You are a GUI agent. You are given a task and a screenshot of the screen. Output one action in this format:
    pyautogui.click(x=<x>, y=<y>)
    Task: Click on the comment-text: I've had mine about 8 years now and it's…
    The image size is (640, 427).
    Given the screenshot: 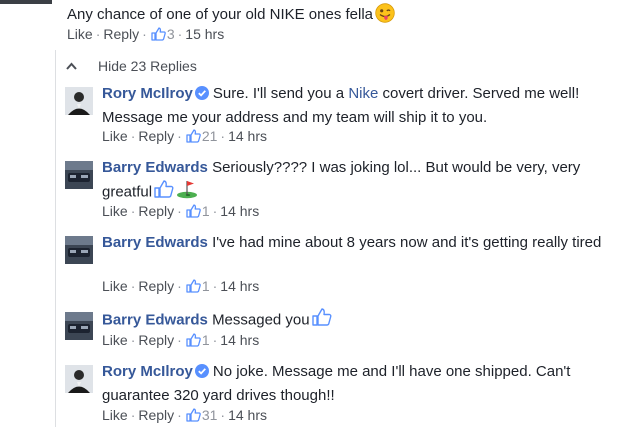 What is the action you would take?
    pyautogui.click(x=407, y=242)
    